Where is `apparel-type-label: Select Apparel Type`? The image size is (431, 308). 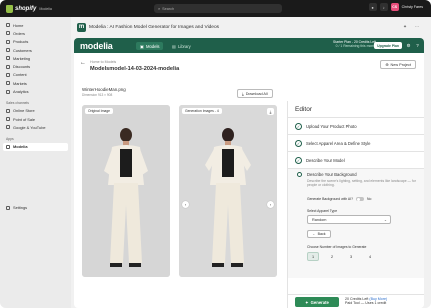 apparel-type-label: Select Apparel Type is located at coordinates (322, 211).